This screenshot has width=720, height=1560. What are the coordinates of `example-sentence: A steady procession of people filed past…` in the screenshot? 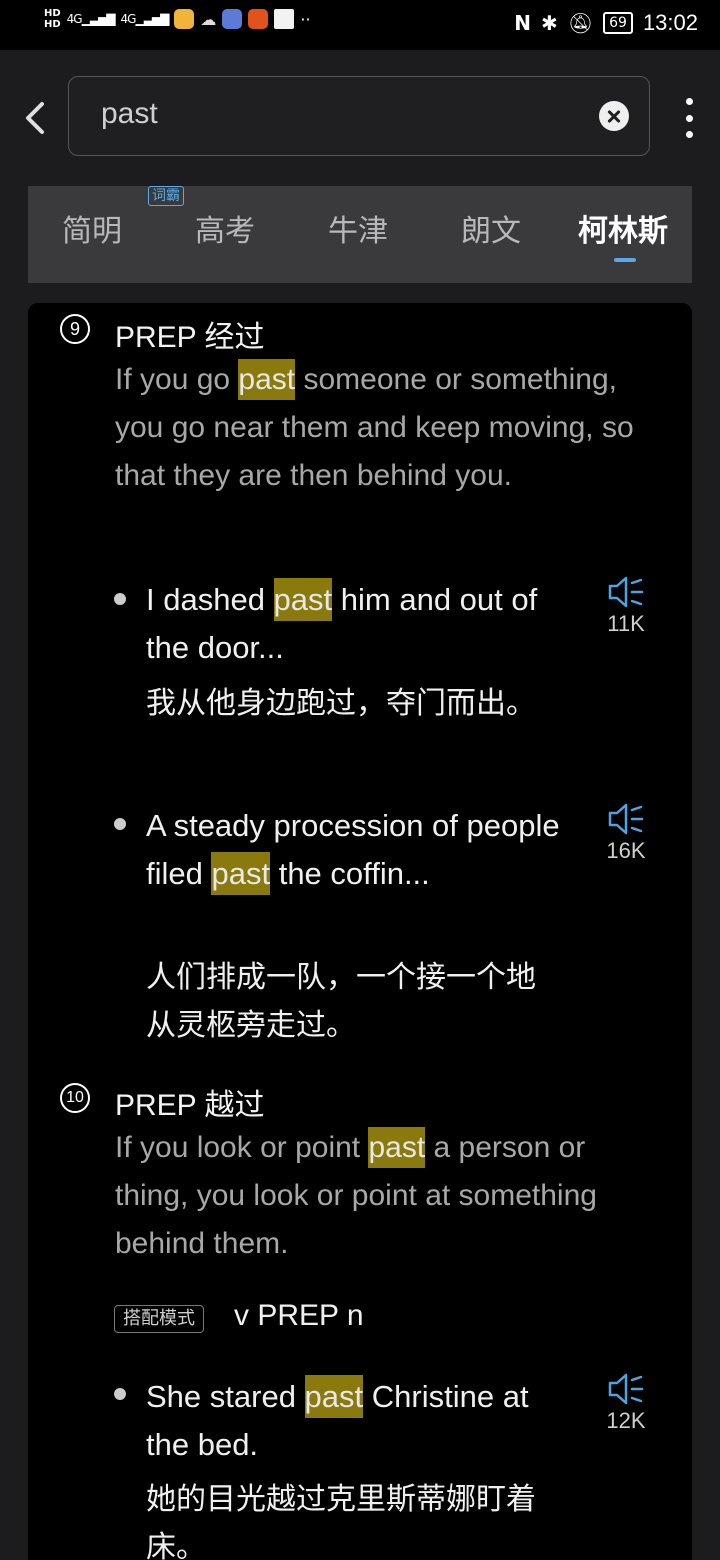 It's located at (356, 850).